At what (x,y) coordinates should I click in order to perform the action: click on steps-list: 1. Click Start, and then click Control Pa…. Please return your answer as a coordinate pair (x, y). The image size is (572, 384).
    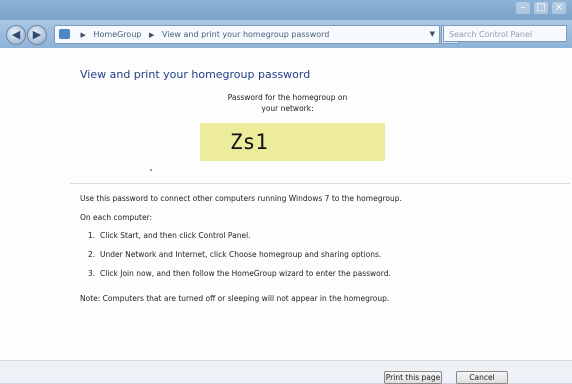
    Looking at the image, I should click on (239, 259).